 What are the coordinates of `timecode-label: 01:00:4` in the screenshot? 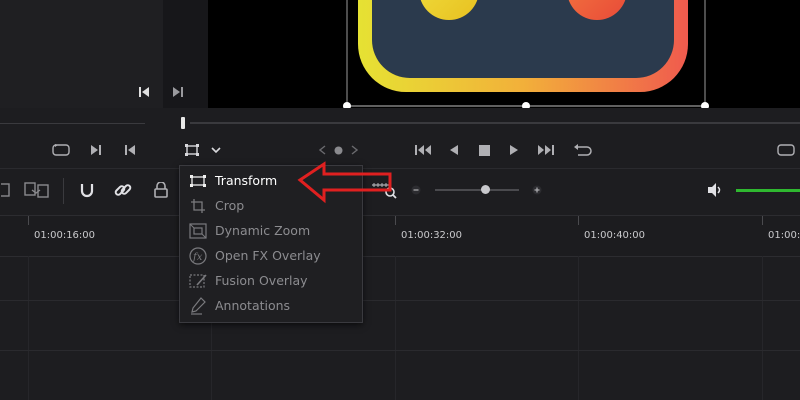 It's located at (784, 235).